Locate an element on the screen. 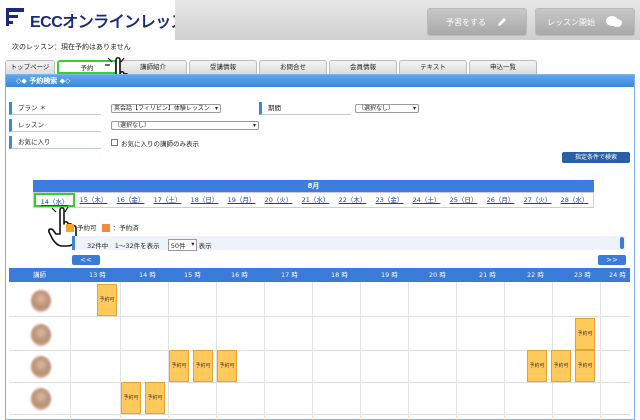  per-page-select: 50件 ▾ is located at coordinates (182, 245).